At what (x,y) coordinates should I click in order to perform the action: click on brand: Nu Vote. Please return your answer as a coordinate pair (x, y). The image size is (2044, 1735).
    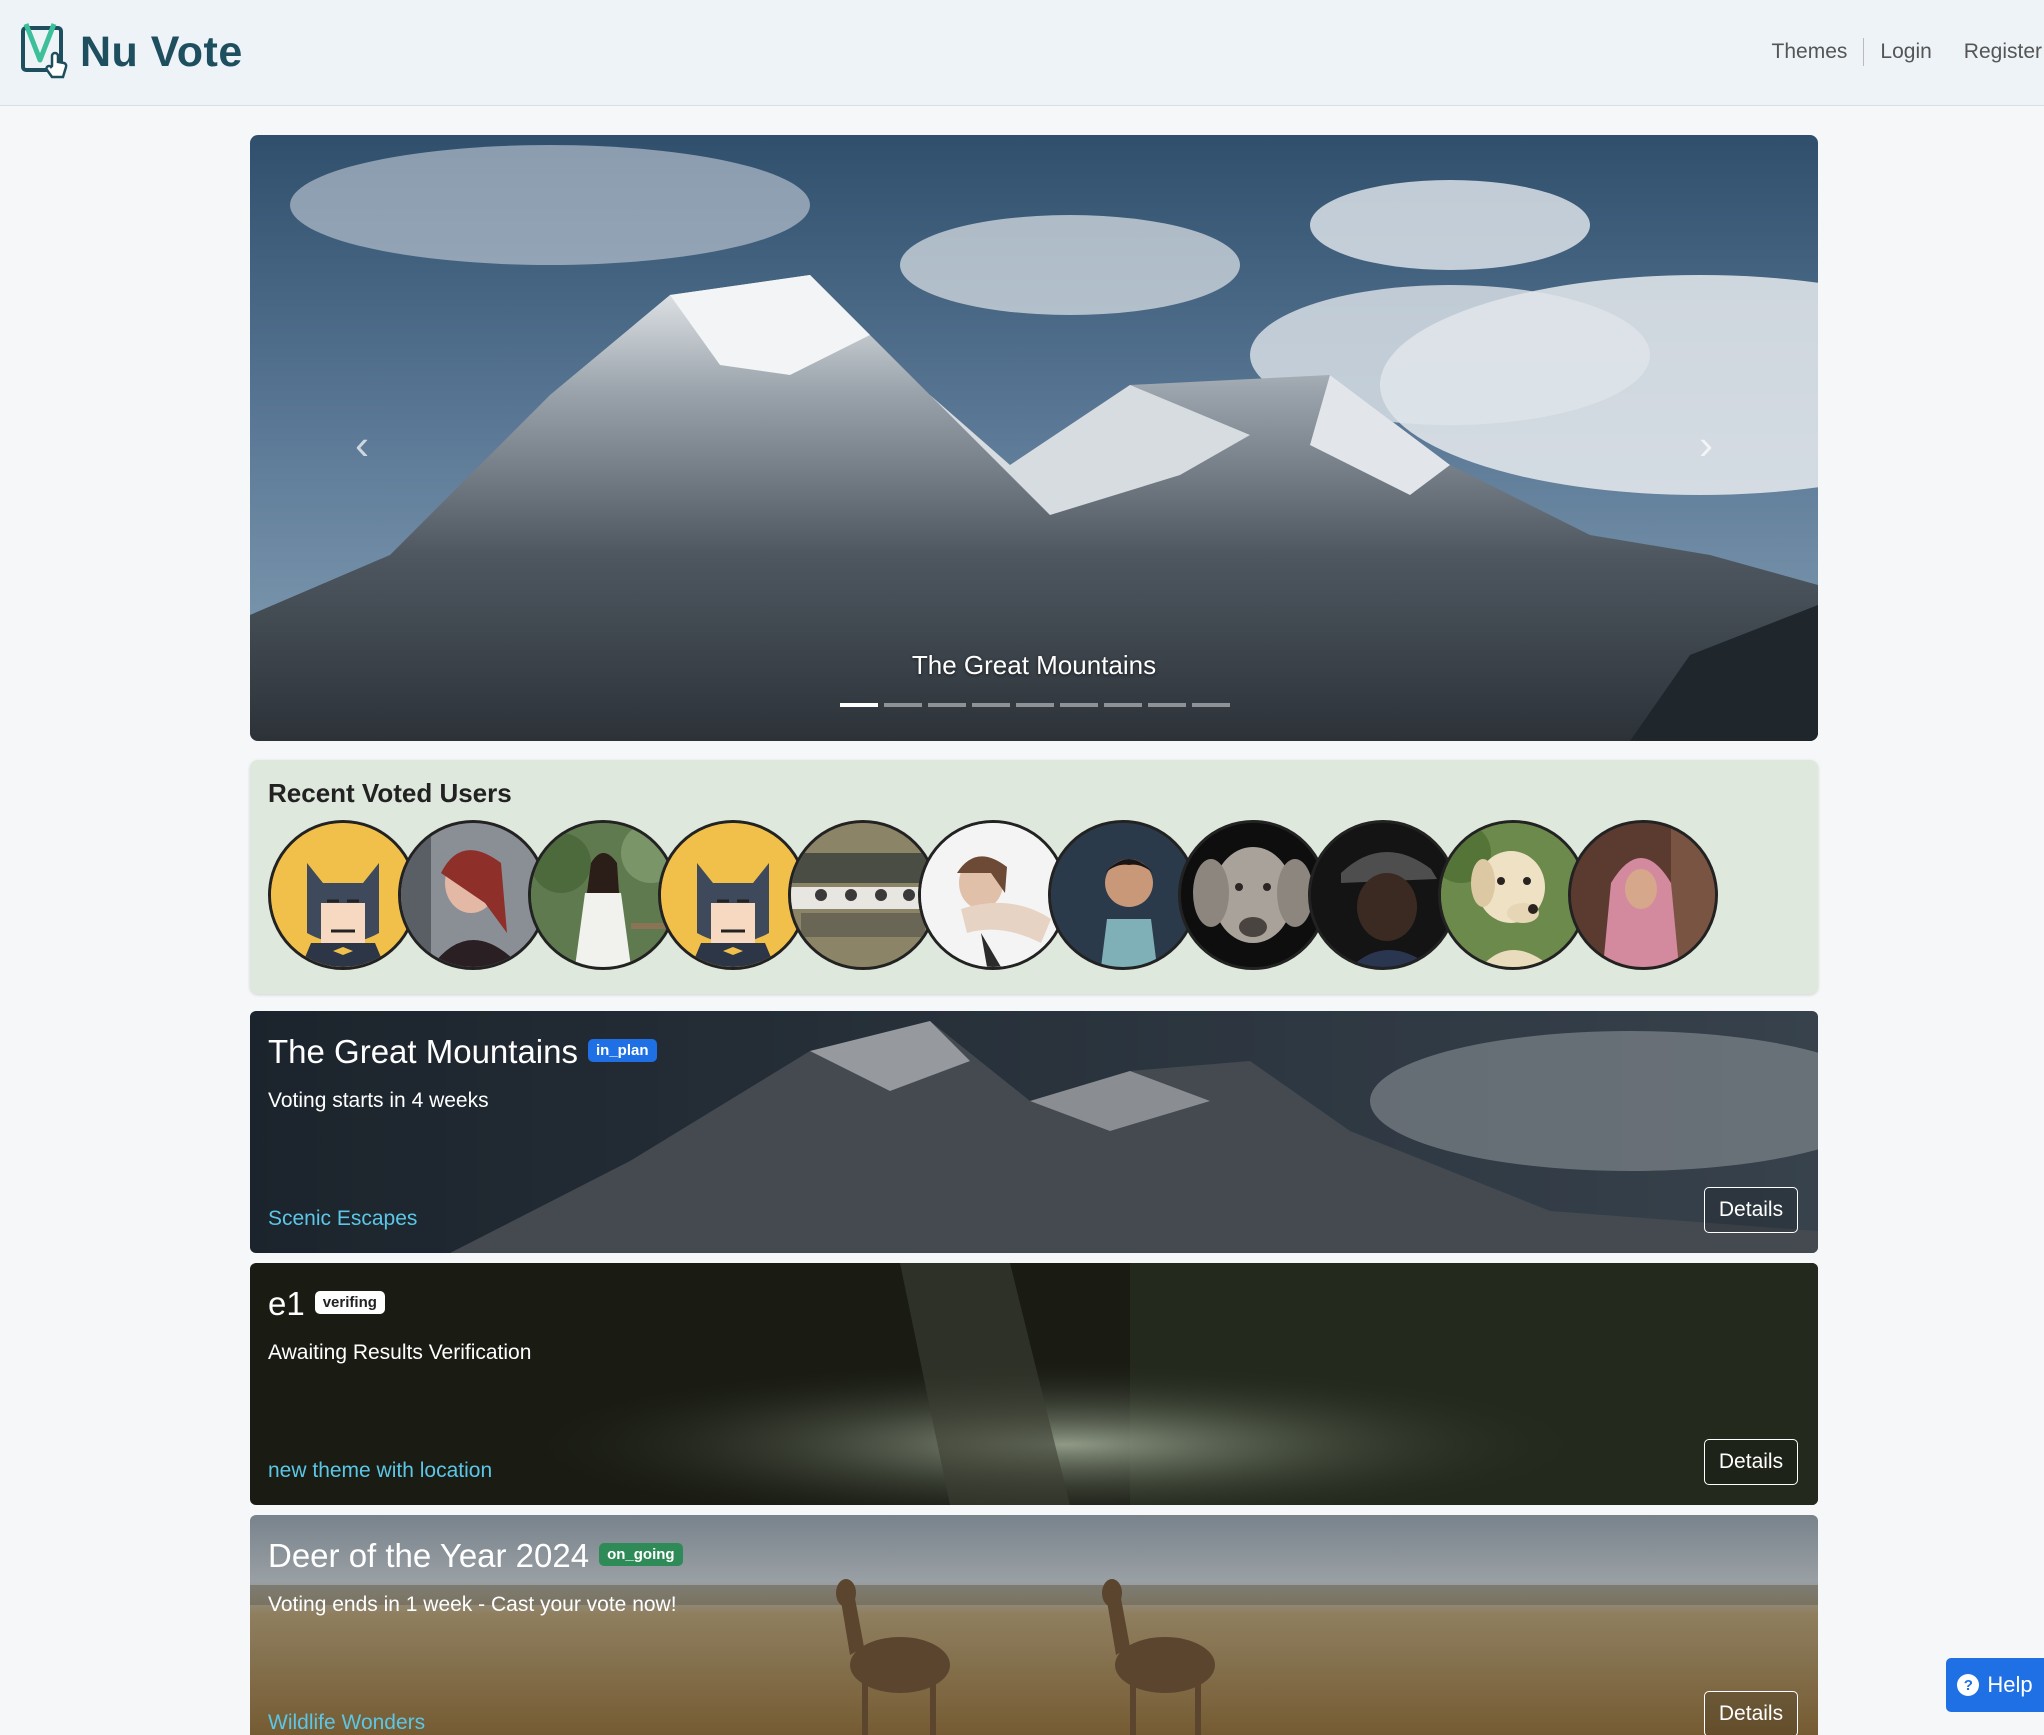
    Looking at the image, I should click on (131, 52).